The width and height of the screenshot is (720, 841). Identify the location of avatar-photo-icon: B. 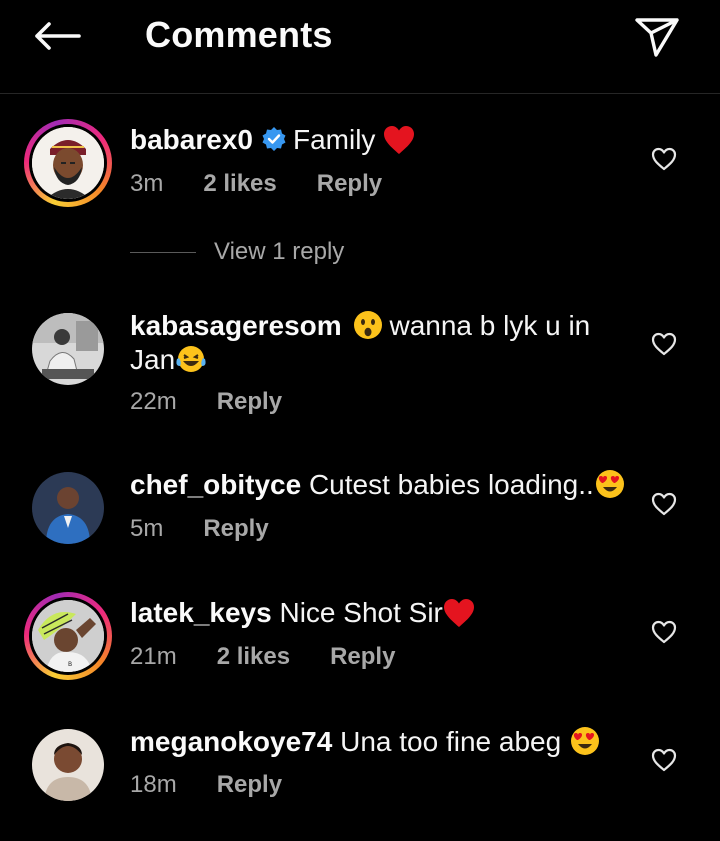
(68, 636).